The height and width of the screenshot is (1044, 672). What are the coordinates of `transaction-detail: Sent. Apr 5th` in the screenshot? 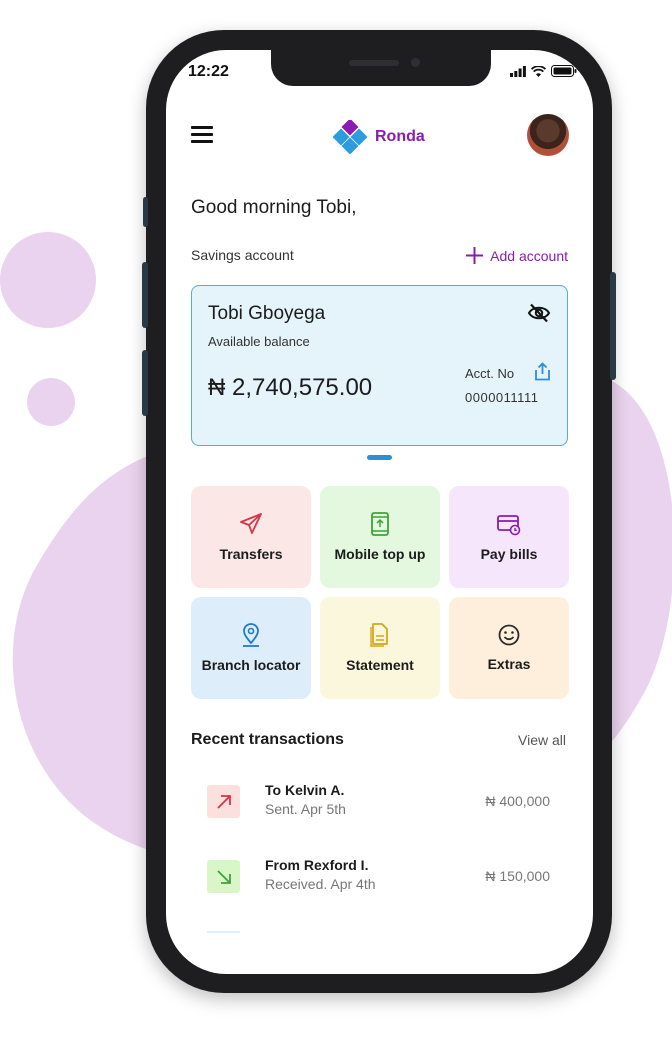 It's located at (305, 809).